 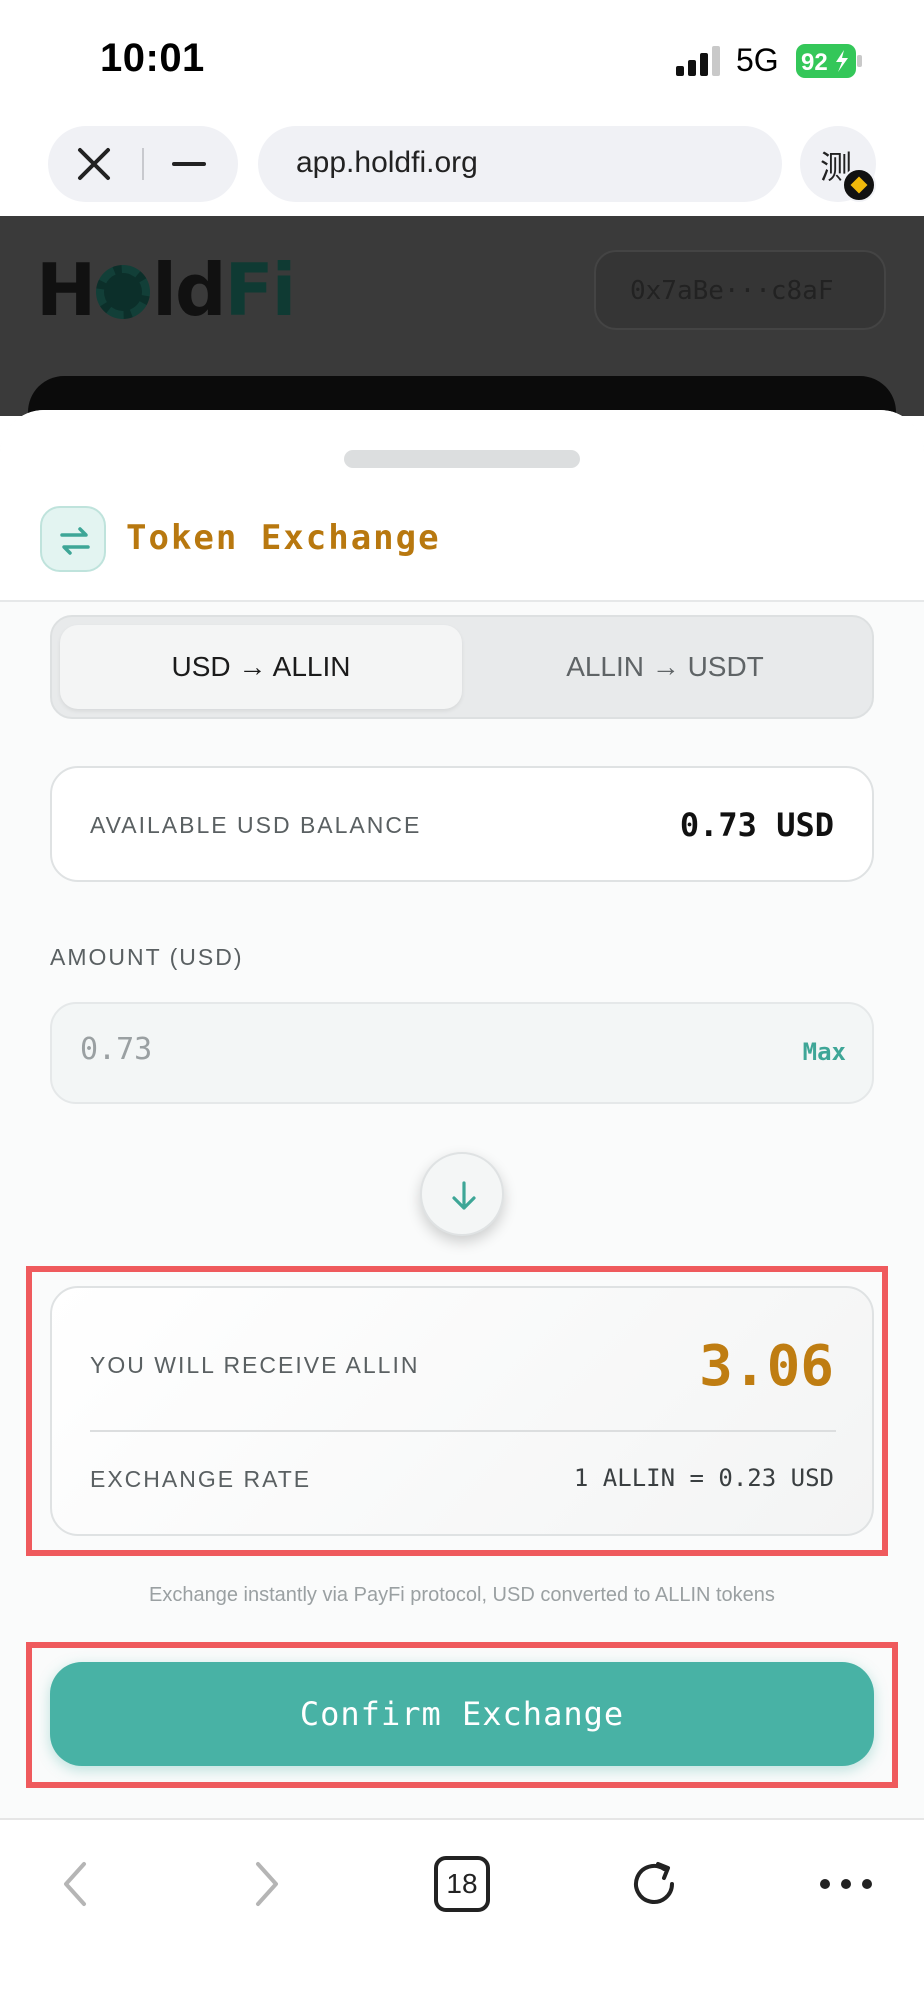 I want to click on tabs-count: 18, so click(x=462, y=1884).